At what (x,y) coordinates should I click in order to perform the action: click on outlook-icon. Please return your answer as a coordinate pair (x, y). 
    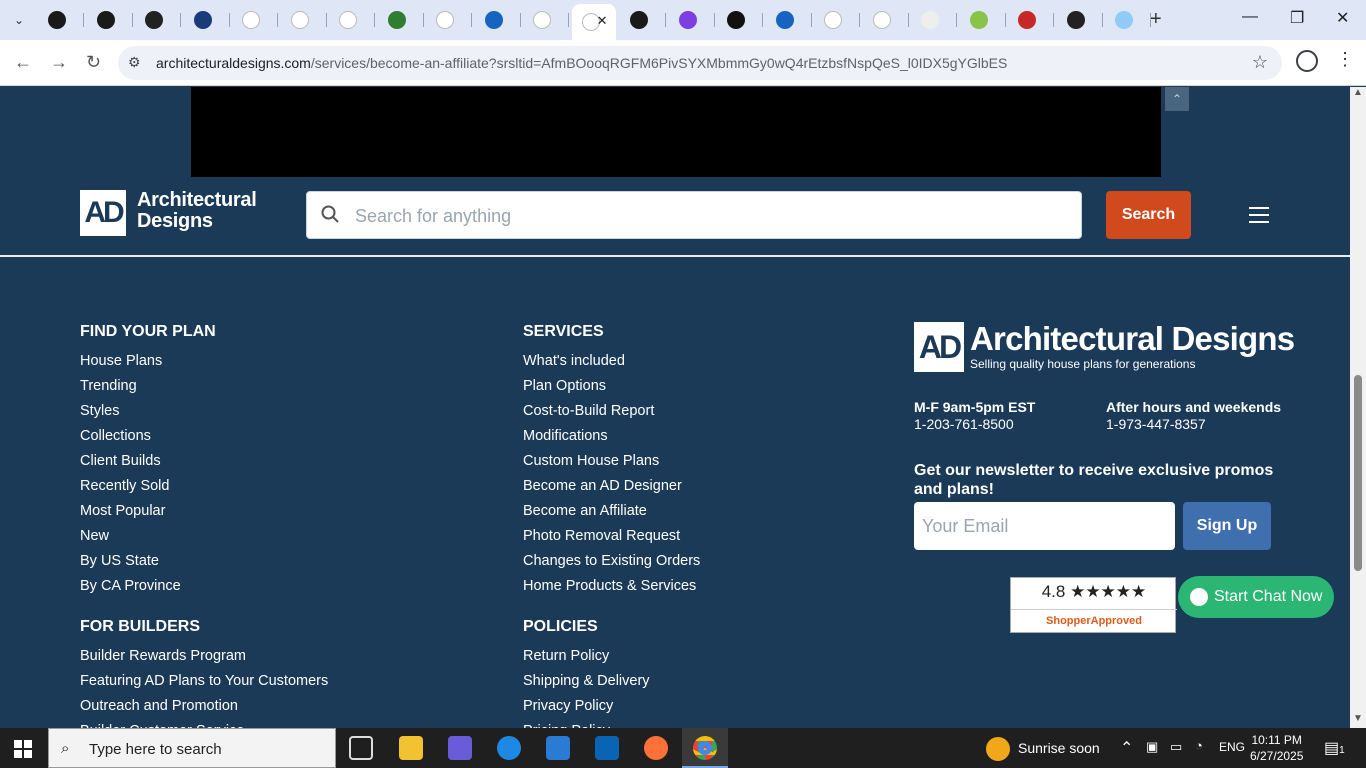
    Looking at the image, I should click on (607, 748).